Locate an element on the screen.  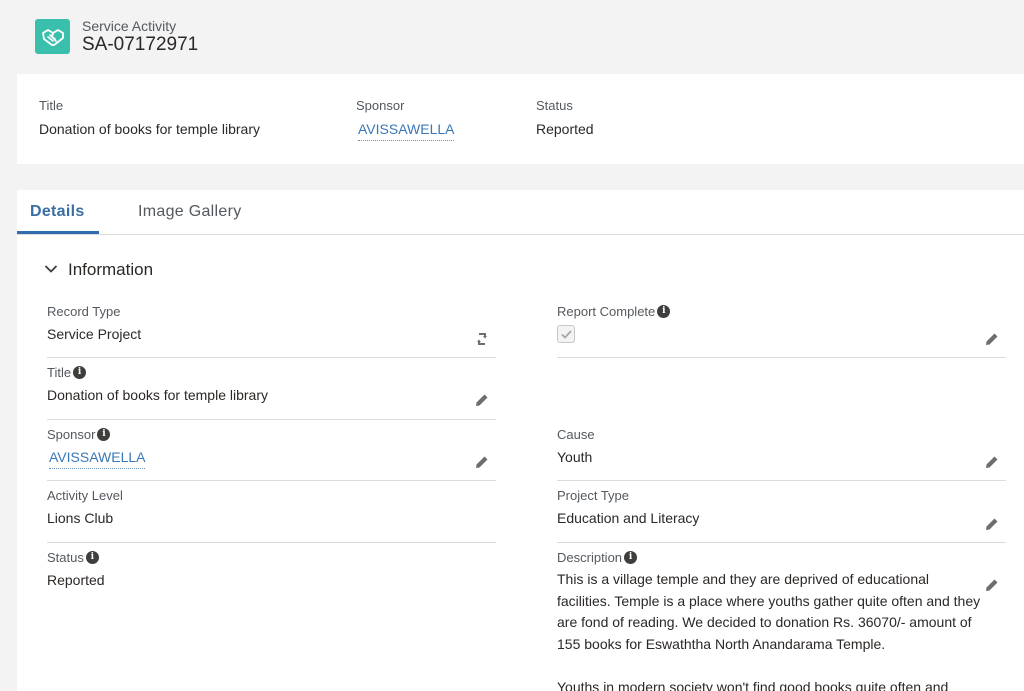
field-label: Title is located at coordinates (59, 372).